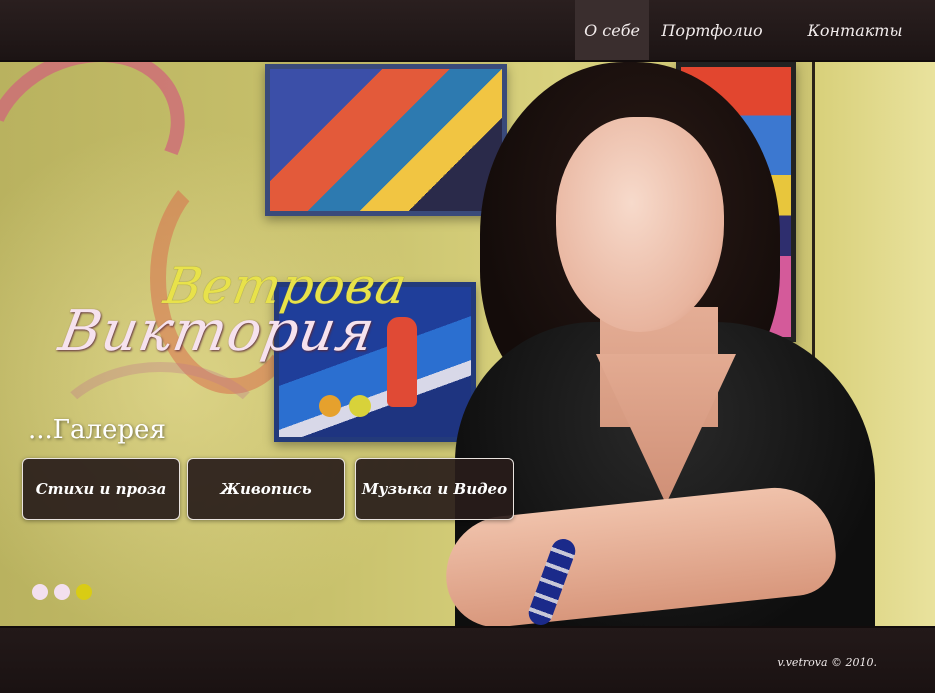 The height and width of the screenshot is (693, 935). What do you see at coordinates (827, 662) in the screenshot?
I see `copyright-text: v.vetrova © 2010.` at bounding box center [827, 662].